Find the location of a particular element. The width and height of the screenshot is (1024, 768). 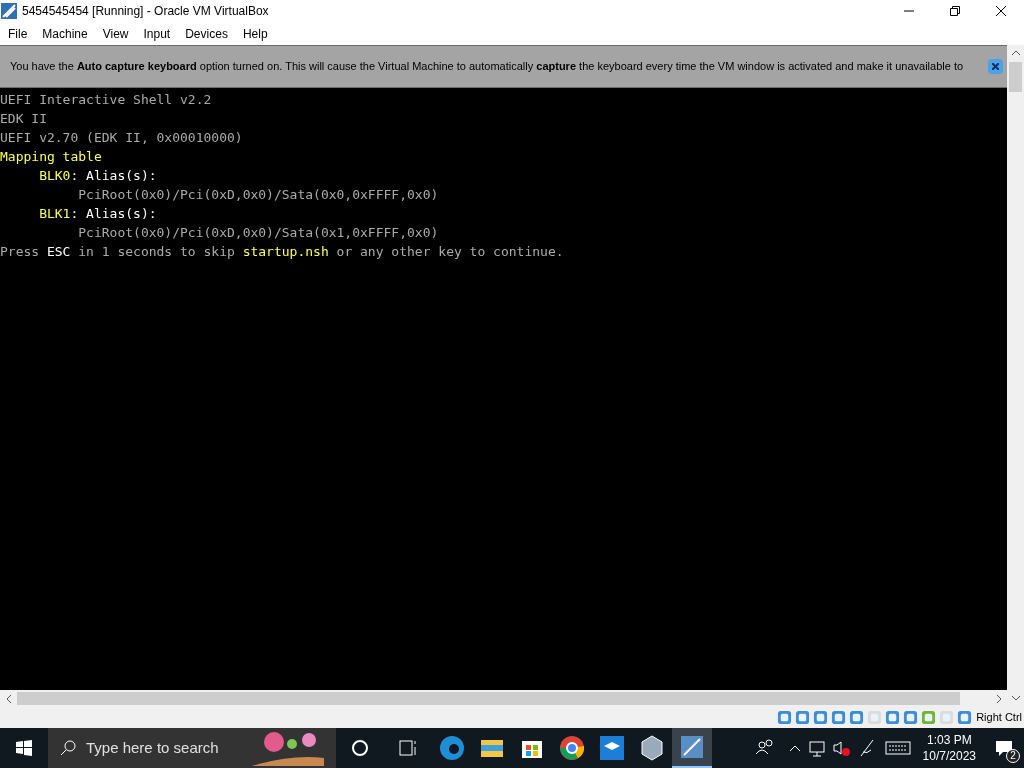

console-line: UEFI v2.70 (EDK II, 0x00010000) is located at coordinates (121, 138).